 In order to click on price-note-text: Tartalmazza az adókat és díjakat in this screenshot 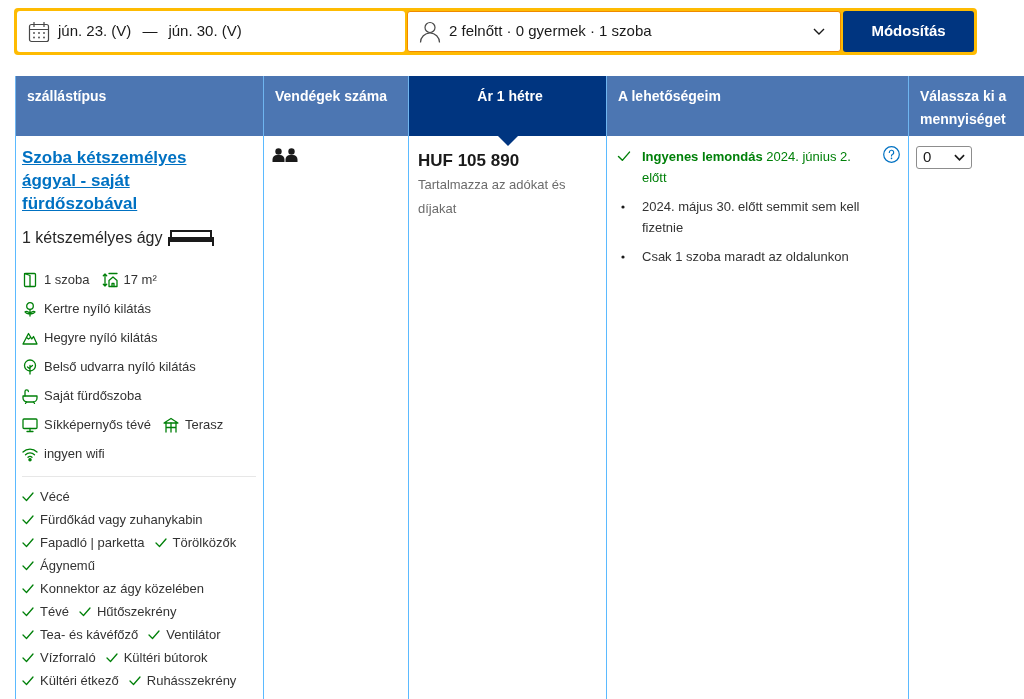, I will do `click(492, 197)`.